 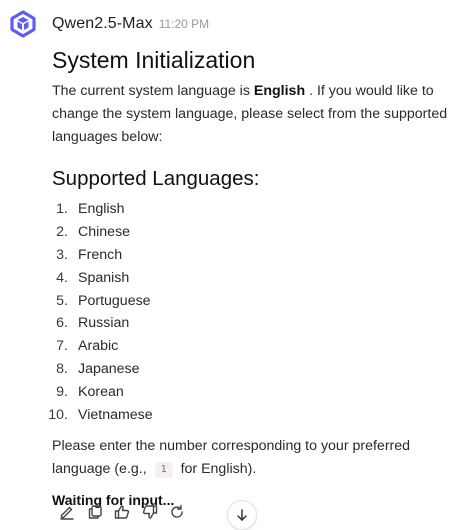 What do you see at coordinates (109, 369) in the screenshot?
I see `language-name: Japanese` at bounding box center [109, 369].